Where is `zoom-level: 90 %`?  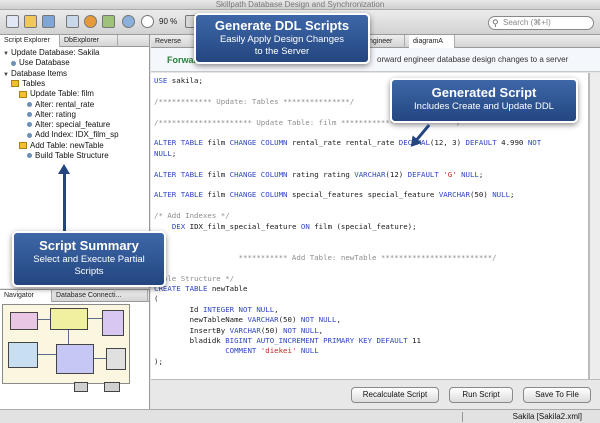
zoom-level: 90 % is located at coordinates (168, 21).